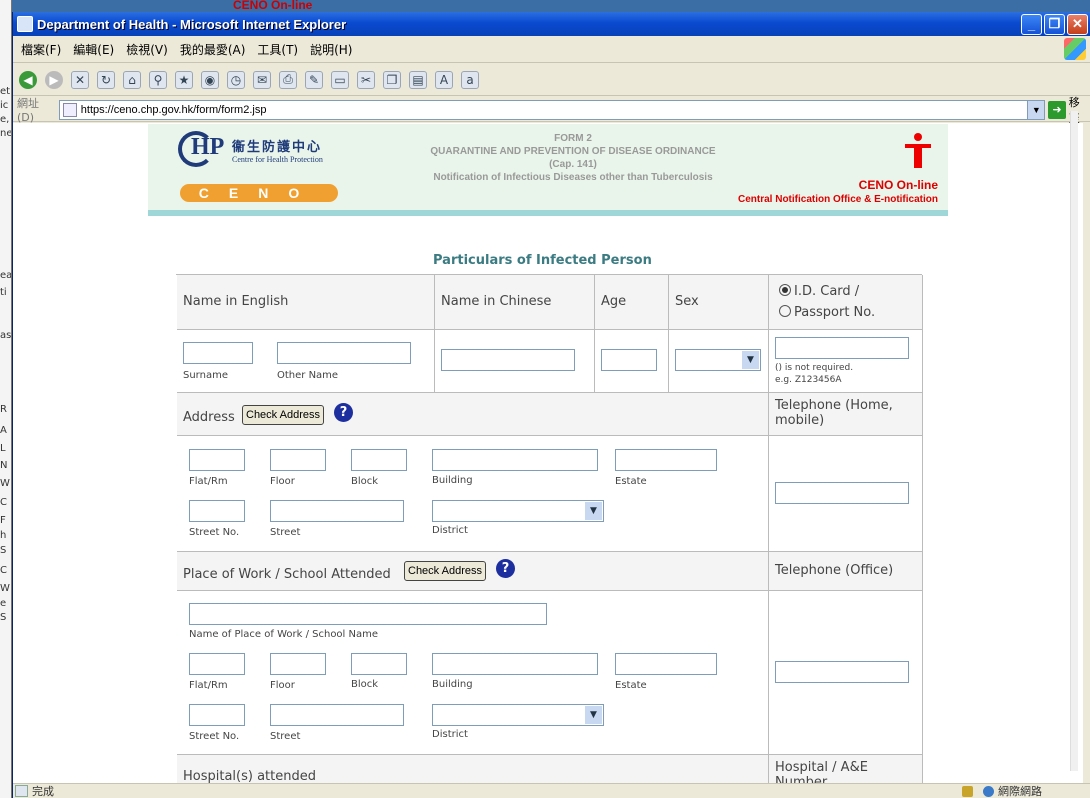 This screenshot has width=1090, height=798. Describe the element at coordinates (331, 49) in the screenshot. I see `menu-help: 說明(H)` at that location.